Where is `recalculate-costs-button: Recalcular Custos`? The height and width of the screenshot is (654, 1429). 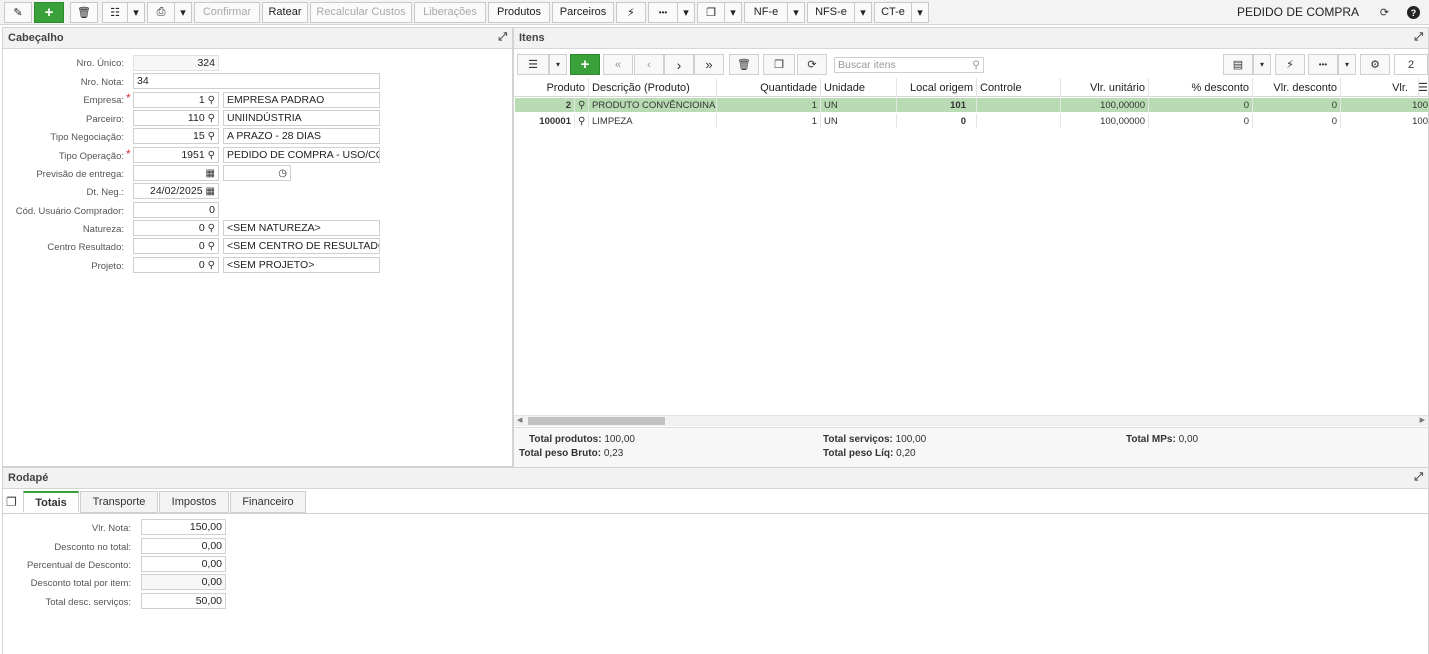
recalculate-costs-button: Recalcular Custos is located at coordinates (361, 12).